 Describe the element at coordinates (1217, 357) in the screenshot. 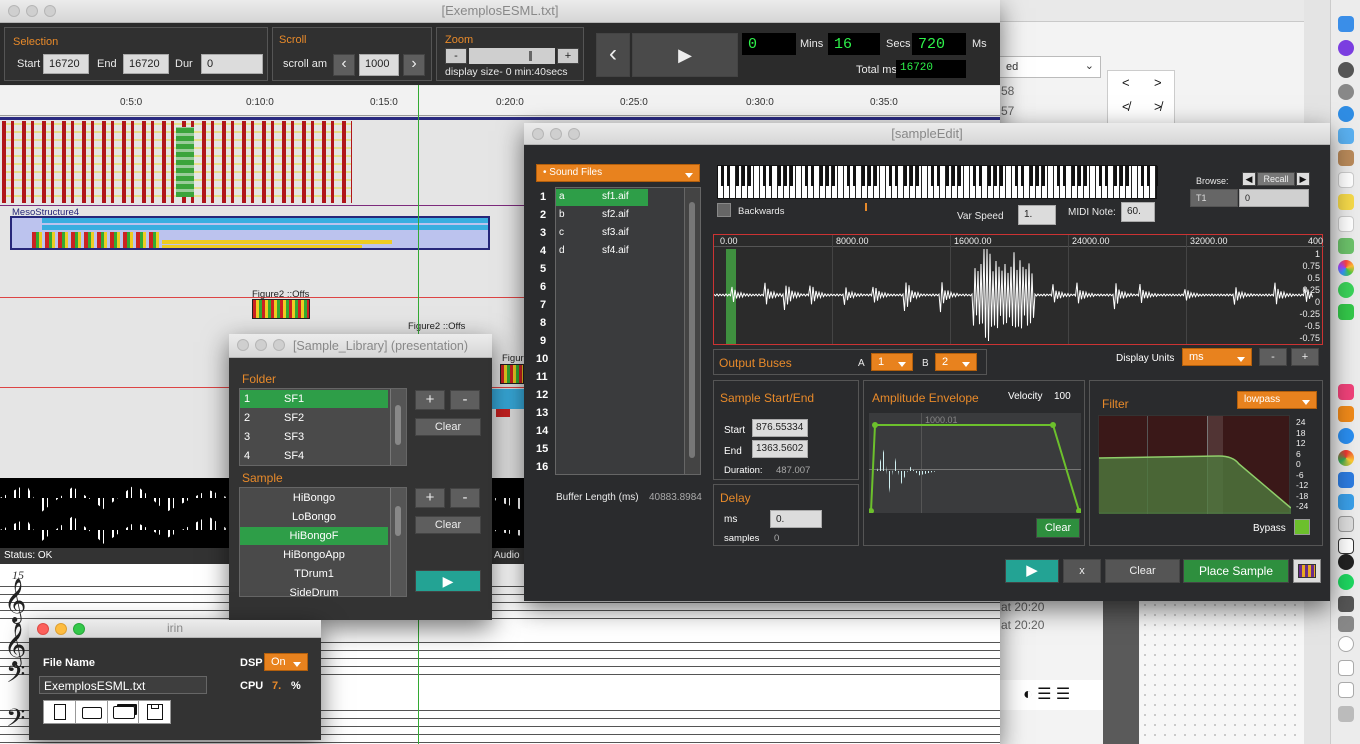

I see `display-units-dropdown: ms` at that location.